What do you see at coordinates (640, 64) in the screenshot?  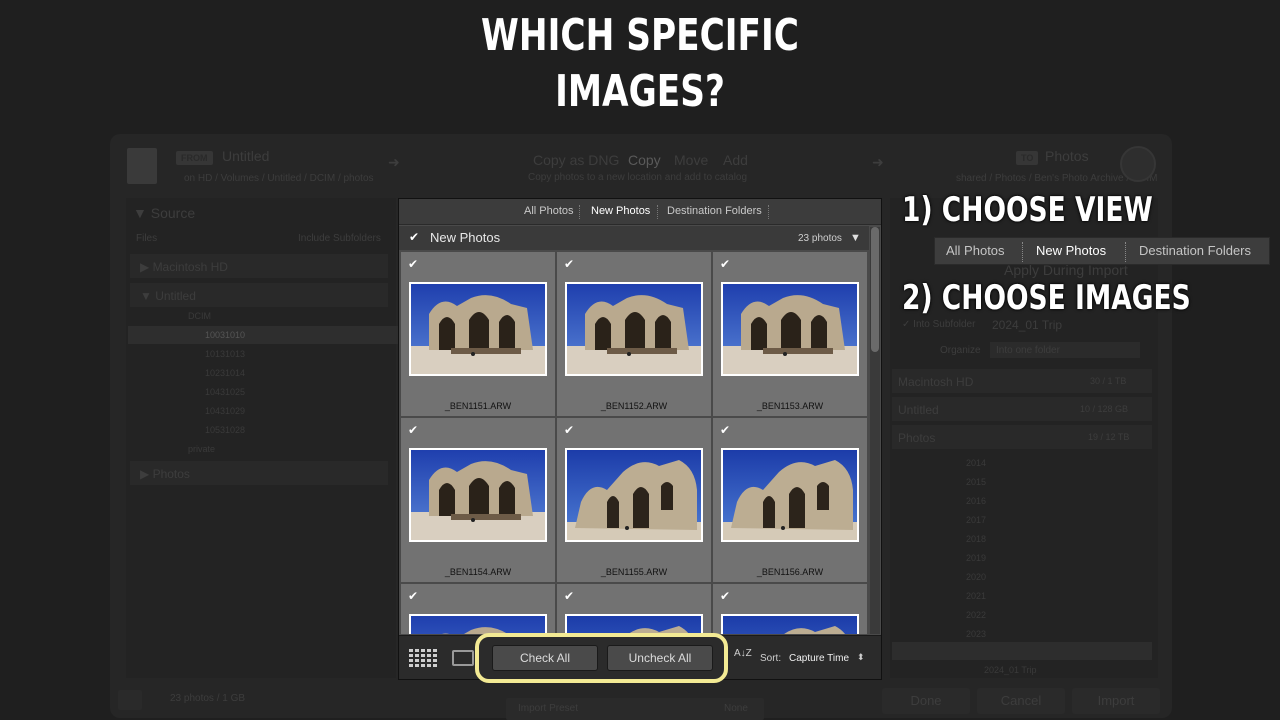 I see `headline: WHICH SPECIFIC IMAGES?` at bounding box center [640, 64].